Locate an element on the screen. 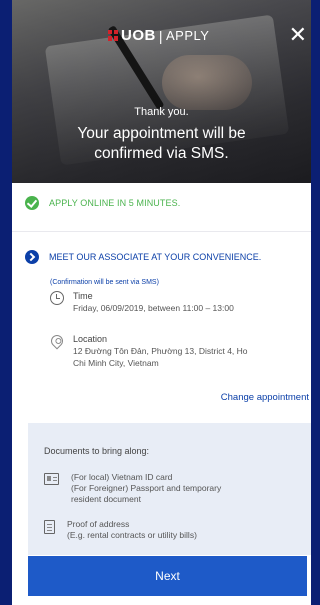 This screenshot has height=605, width=320. document-line: resident document is located at coordinates (106, 499).